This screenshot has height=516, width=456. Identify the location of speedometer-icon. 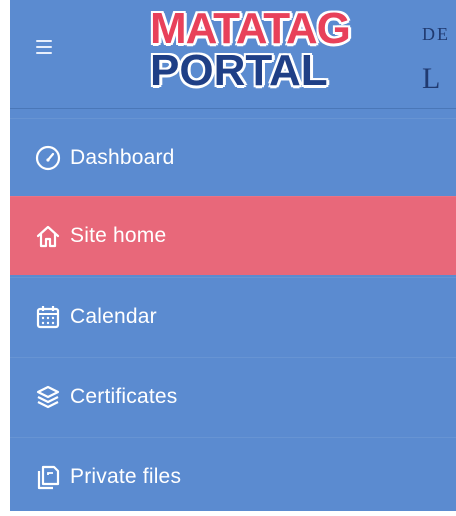
(48, 158).